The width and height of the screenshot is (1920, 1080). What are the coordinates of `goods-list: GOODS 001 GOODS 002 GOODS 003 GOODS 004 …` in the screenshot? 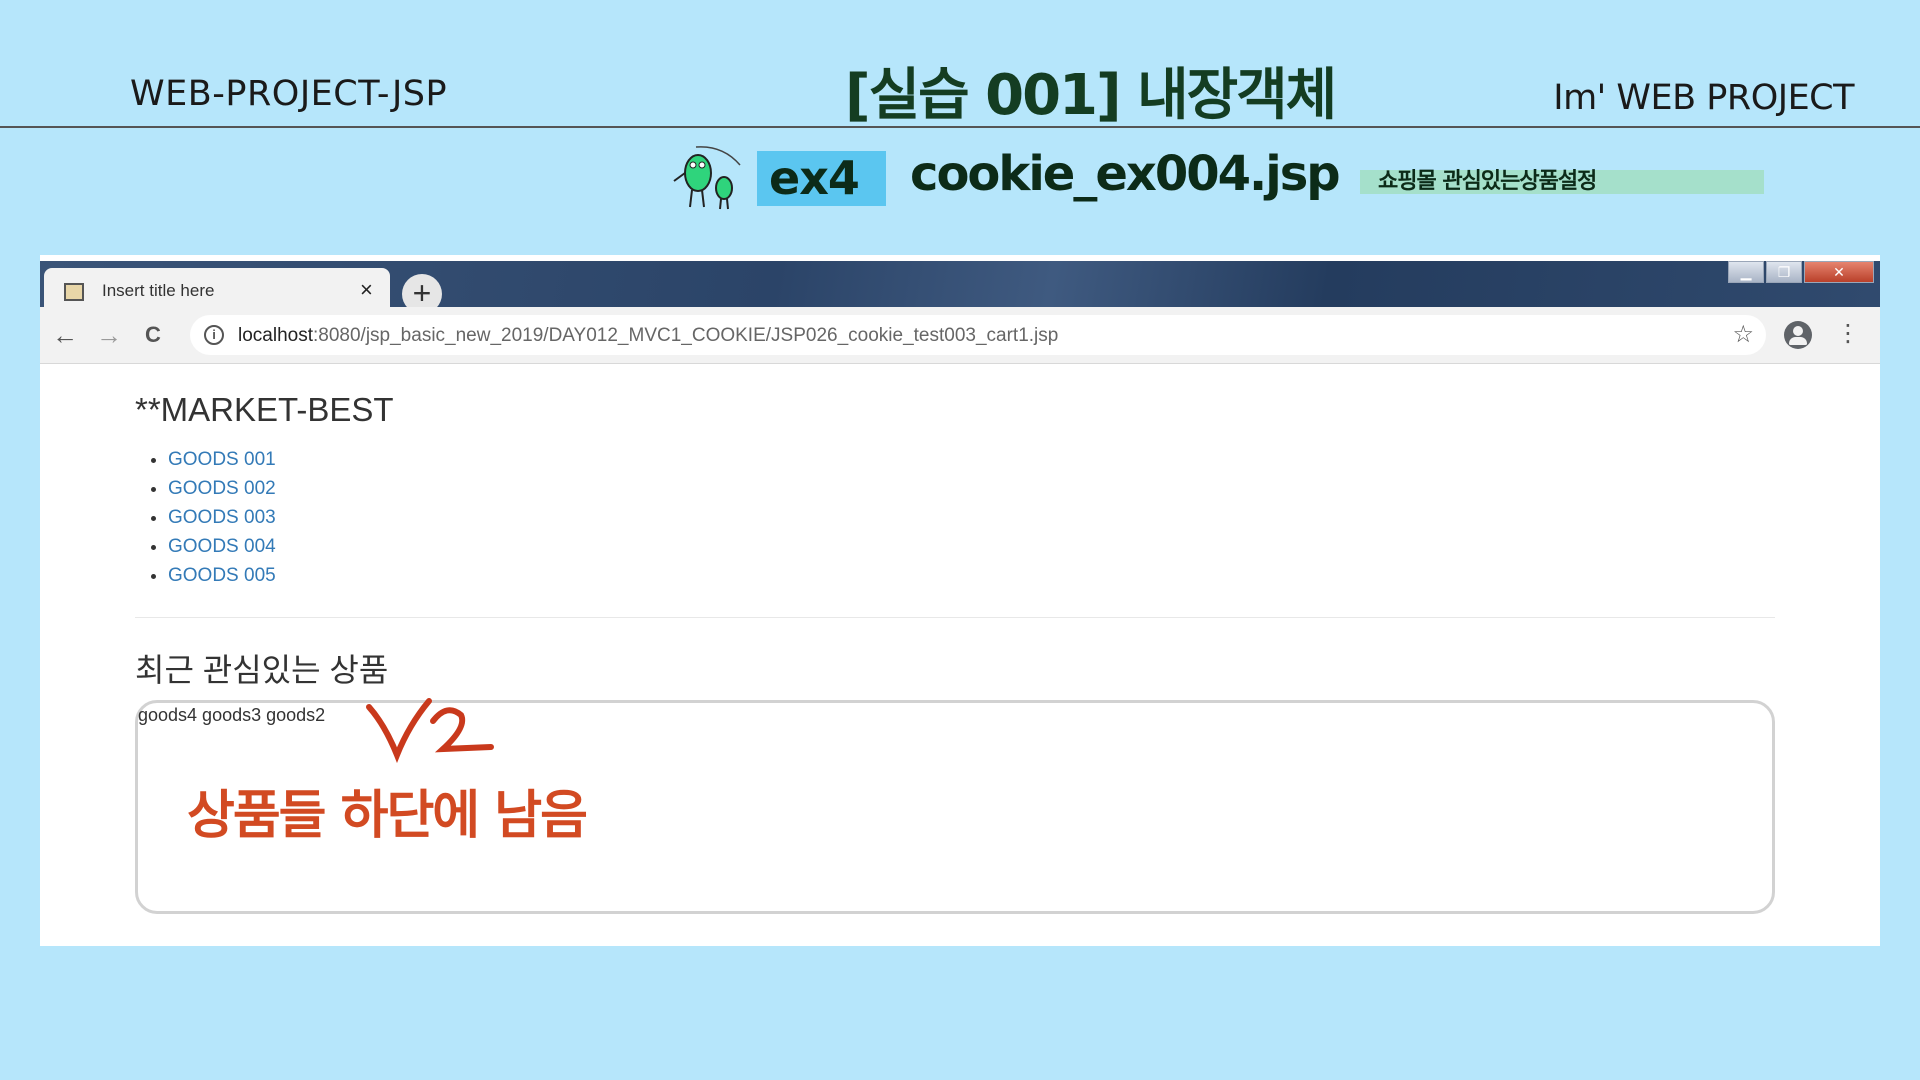 It's located at (222, 517).